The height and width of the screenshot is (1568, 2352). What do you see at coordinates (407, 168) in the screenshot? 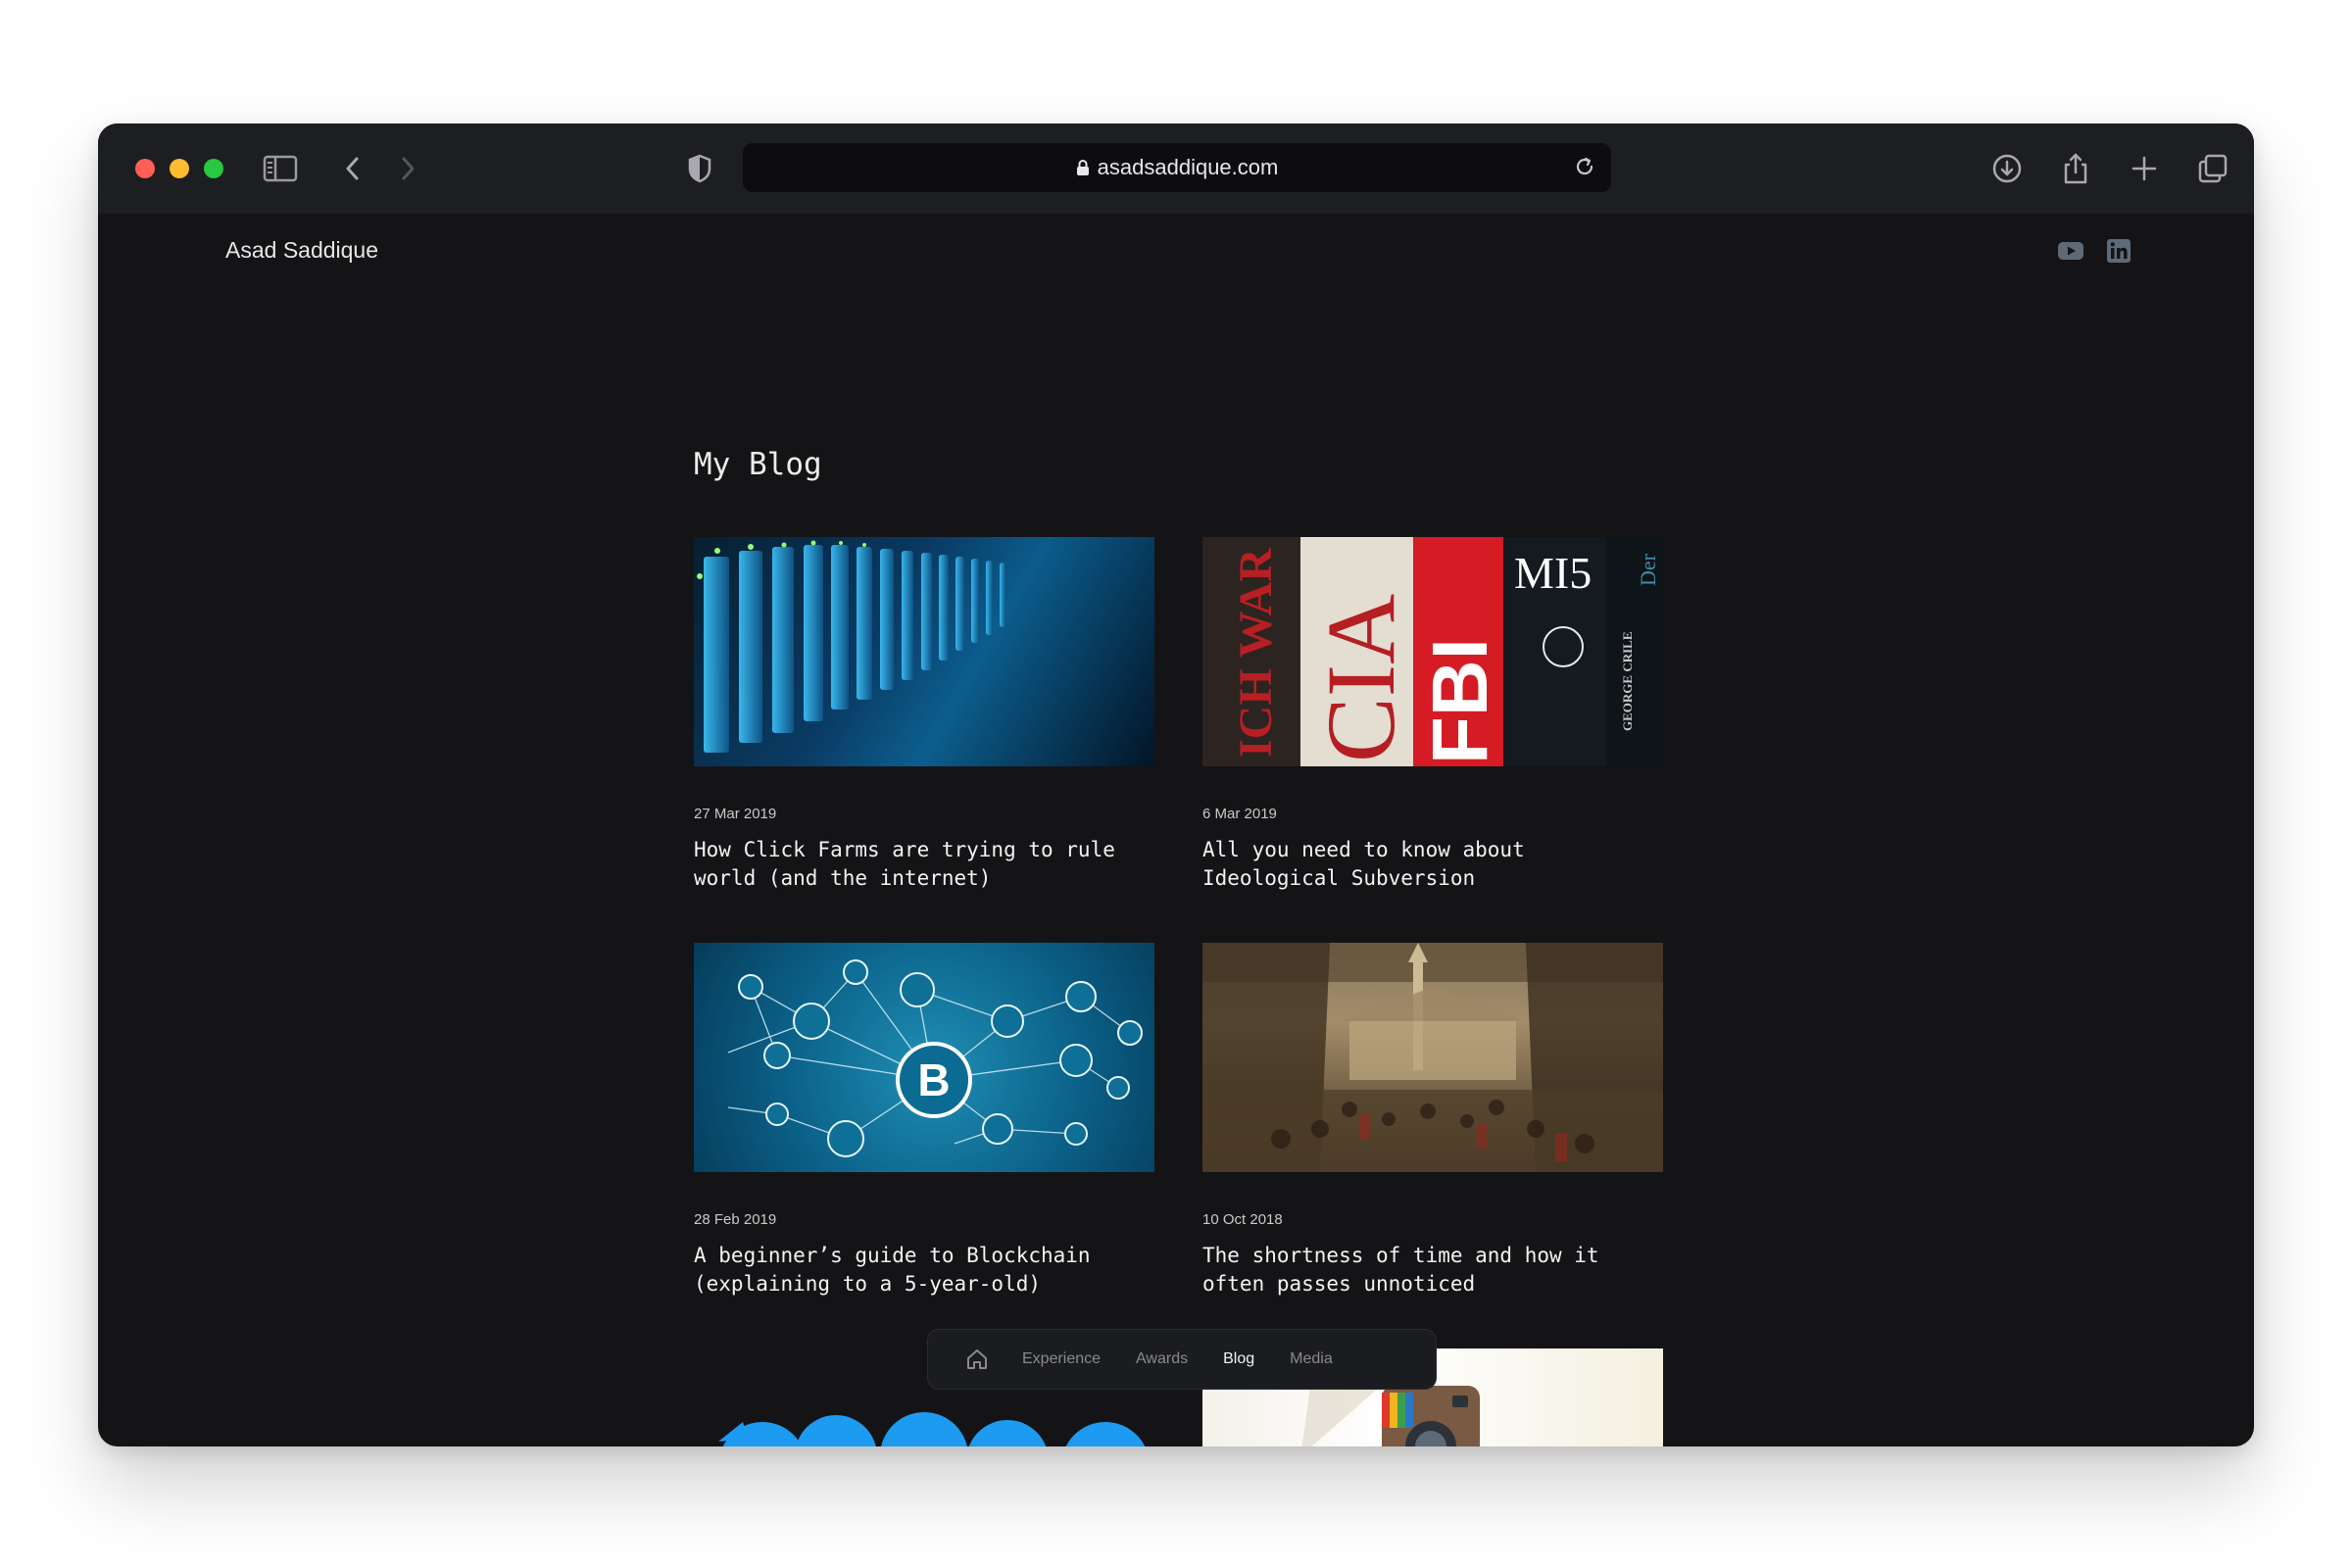
I see `forward-icon` at bounding box center [407, 168].